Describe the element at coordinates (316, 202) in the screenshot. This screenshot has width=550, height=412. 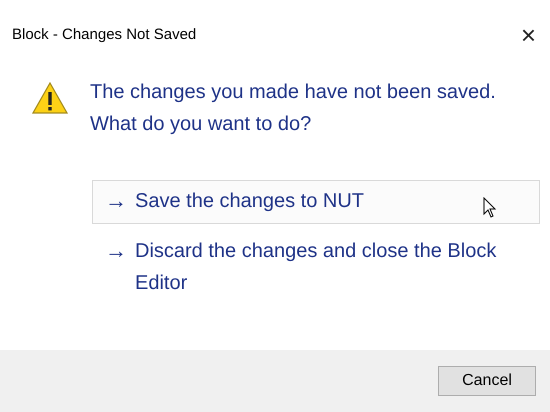
I see `command-link: → Save the changes to NUT` at that location.